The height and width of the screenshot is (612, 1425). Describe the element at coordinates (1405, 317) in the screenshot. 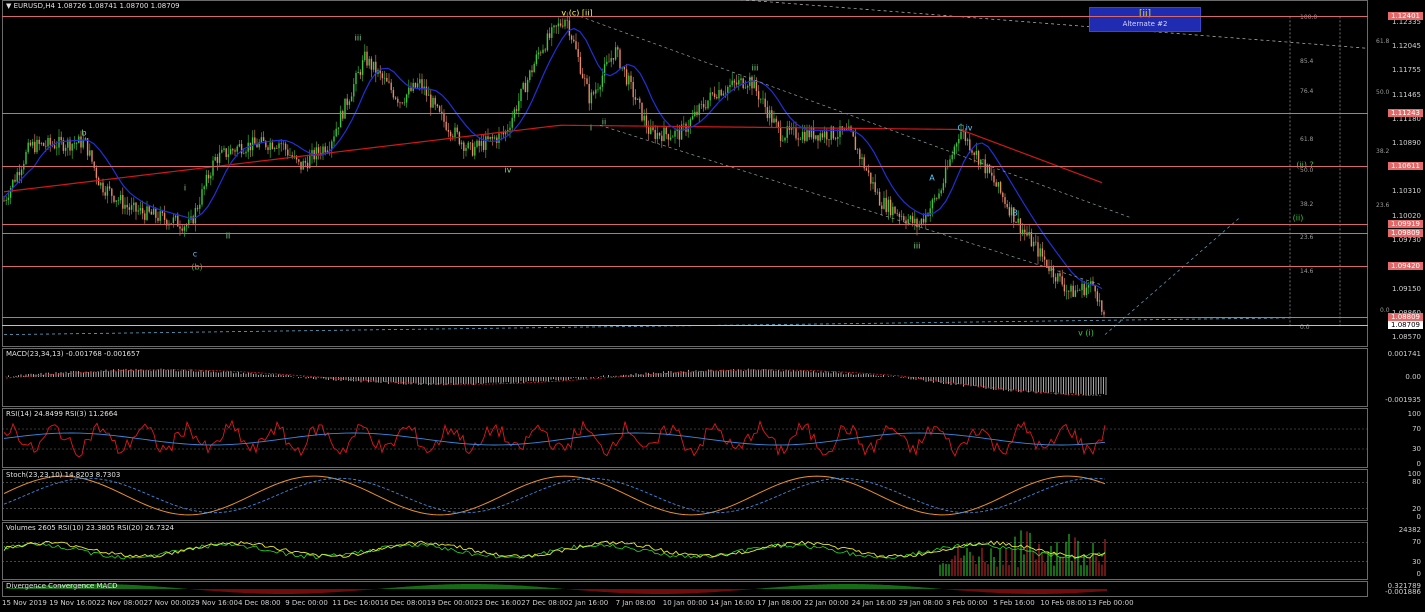

I see `price-level-badge: 1.08809` at that location.